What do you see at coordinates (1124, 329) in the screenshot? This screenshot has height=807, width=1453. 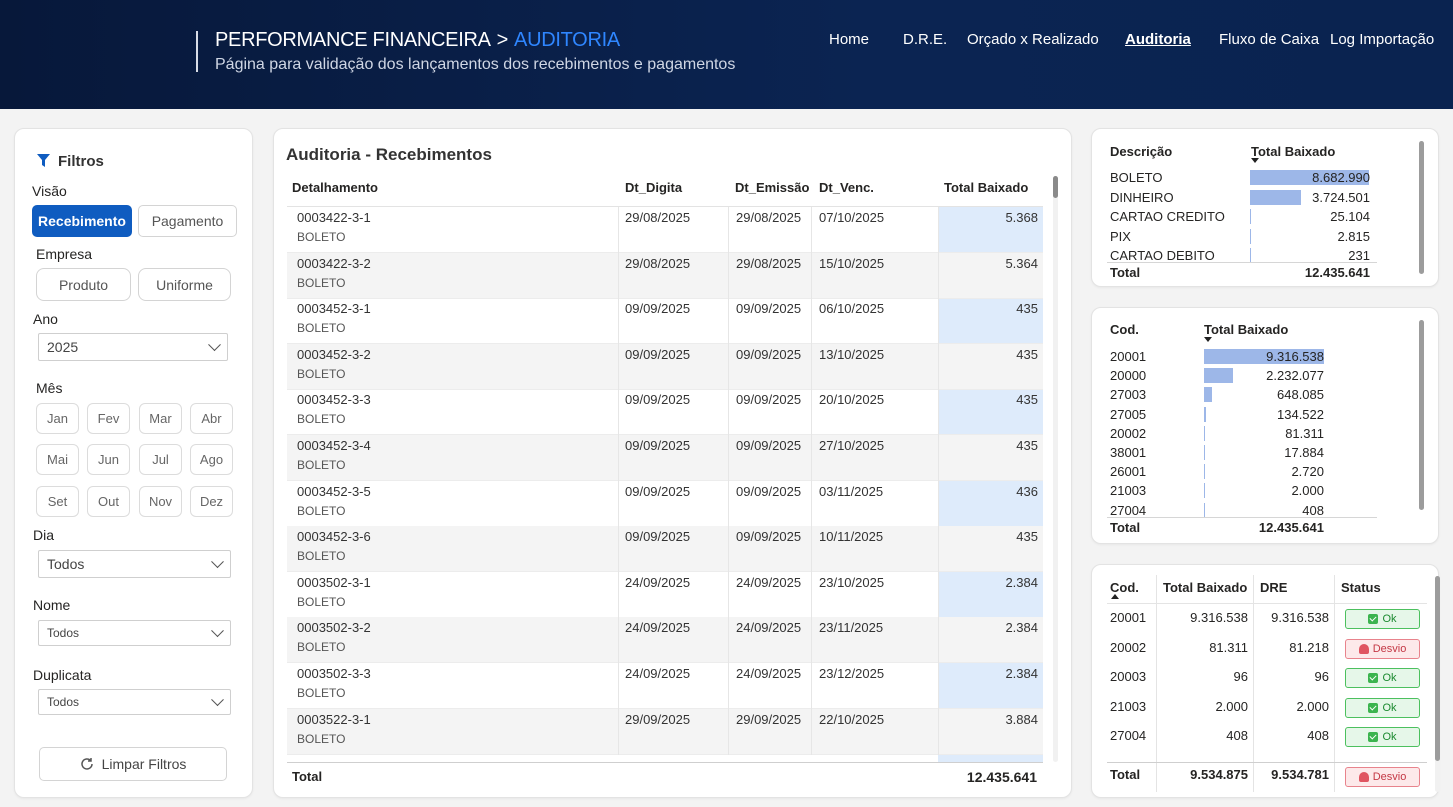 I see `cod-col-cod: Cod.` at bounding box center [1124, 329].